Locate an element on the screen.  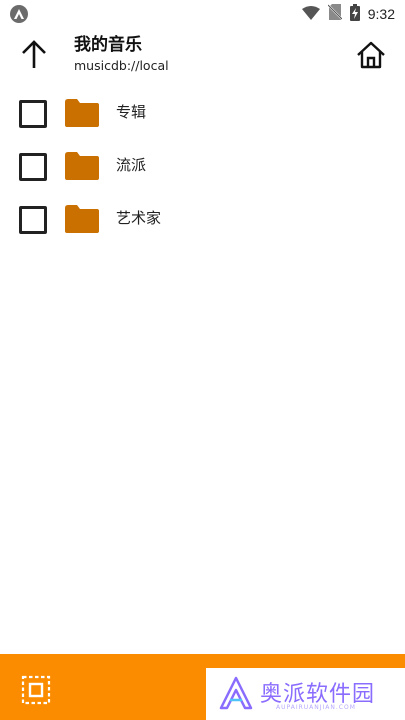
page-path: musicdb://local is located at coordinates (121, 65).